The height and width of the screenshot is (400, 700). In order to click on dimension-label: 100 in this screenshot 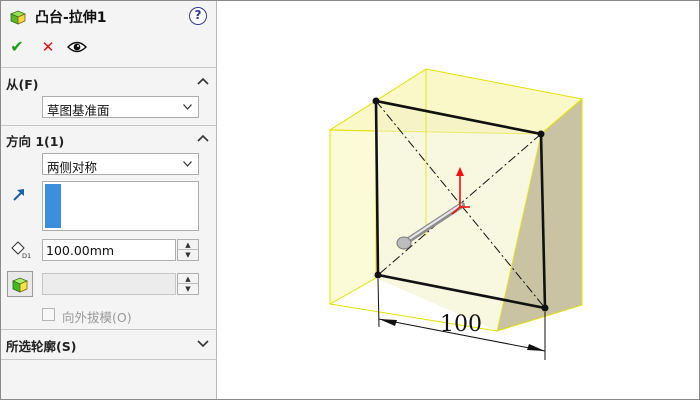, I will do `click(461, 324)`.